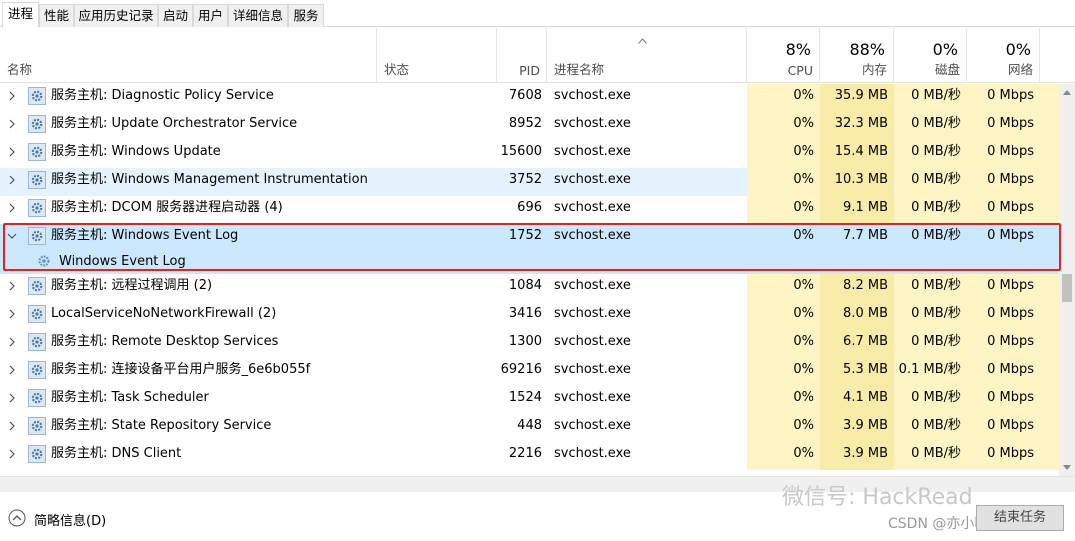 The height and width of the screenshot is (541, 1075). What do you see at coordinates (525, 313) in the screenshot?
I see `process-pid: 3416` at bounding box center [525, 313].